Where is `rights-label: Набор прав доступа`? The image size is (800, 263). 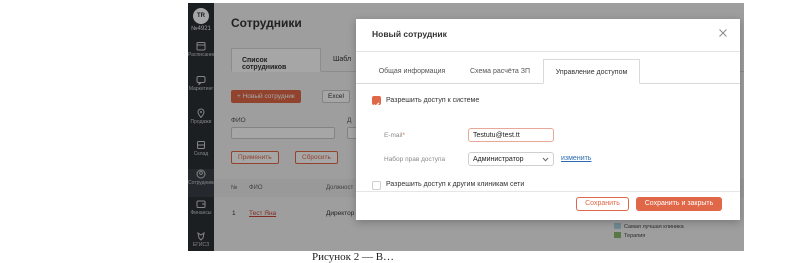
rights-label: Набор прав доступа is located at coordinates (415, 159).